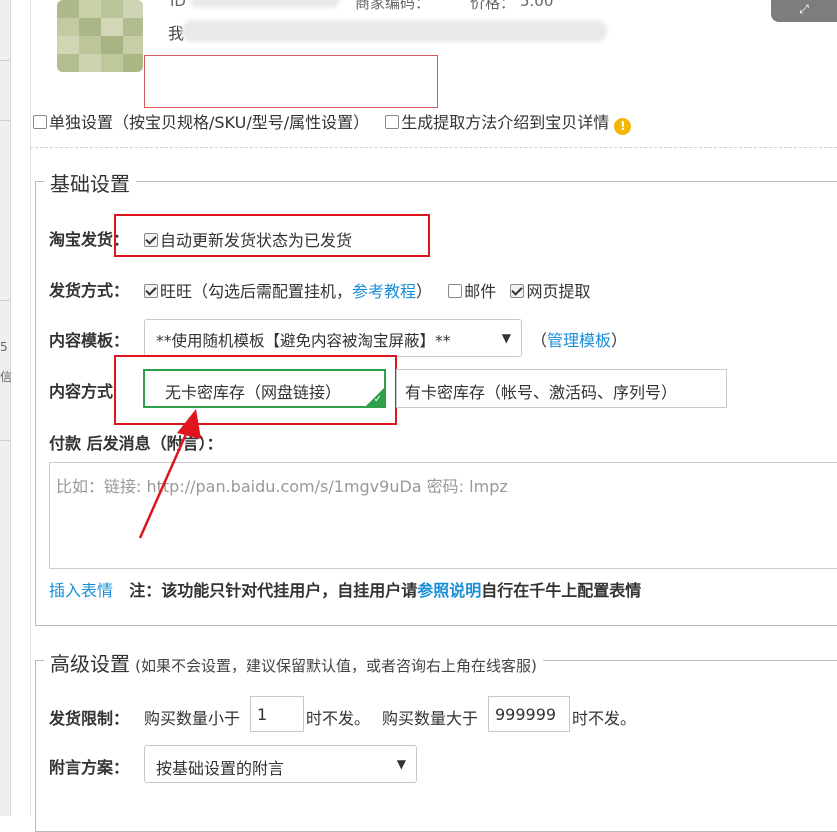 This screenshot has height=832, width=837. I want to click on price-value: 5.00, so click(537, 5).